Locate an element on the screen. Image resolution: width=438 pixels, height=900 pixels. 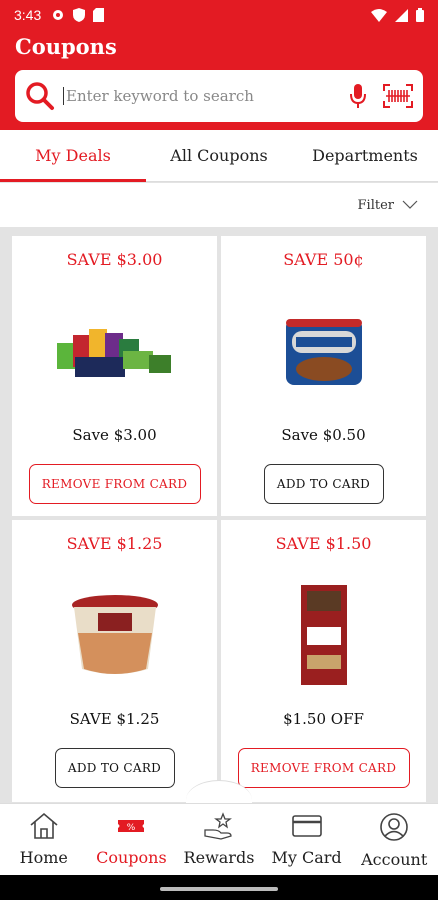
nav-rewards: Rewards is located at coordinates (219, 839).